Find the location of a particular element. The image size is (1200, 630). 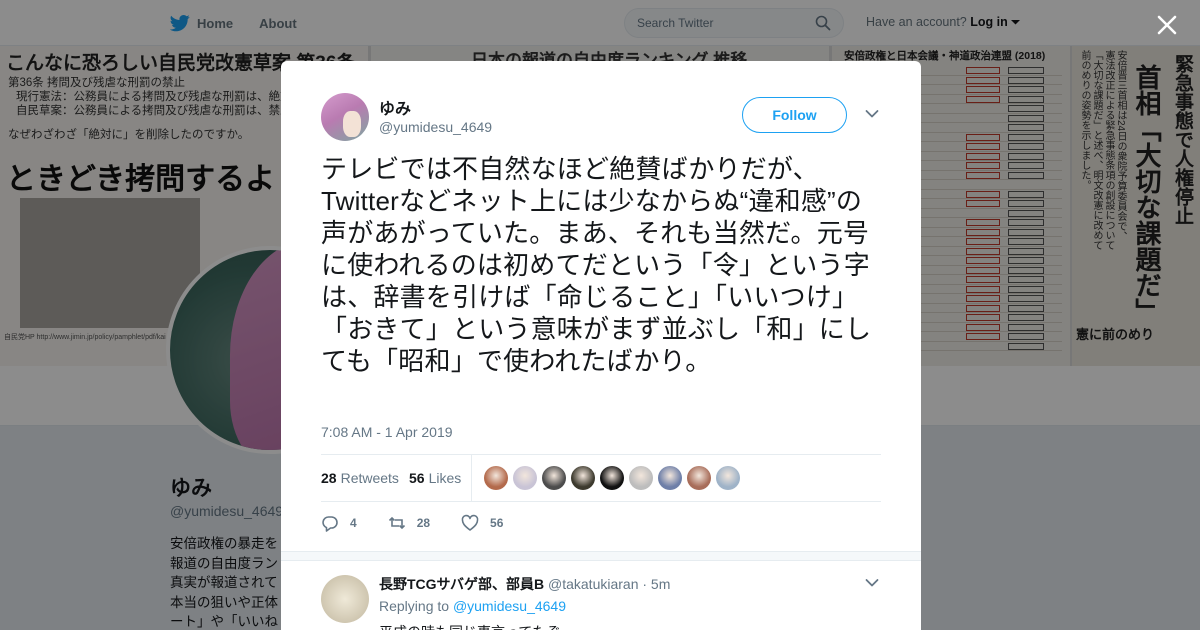

like-count: 56 is located at coordinates (497, 523).